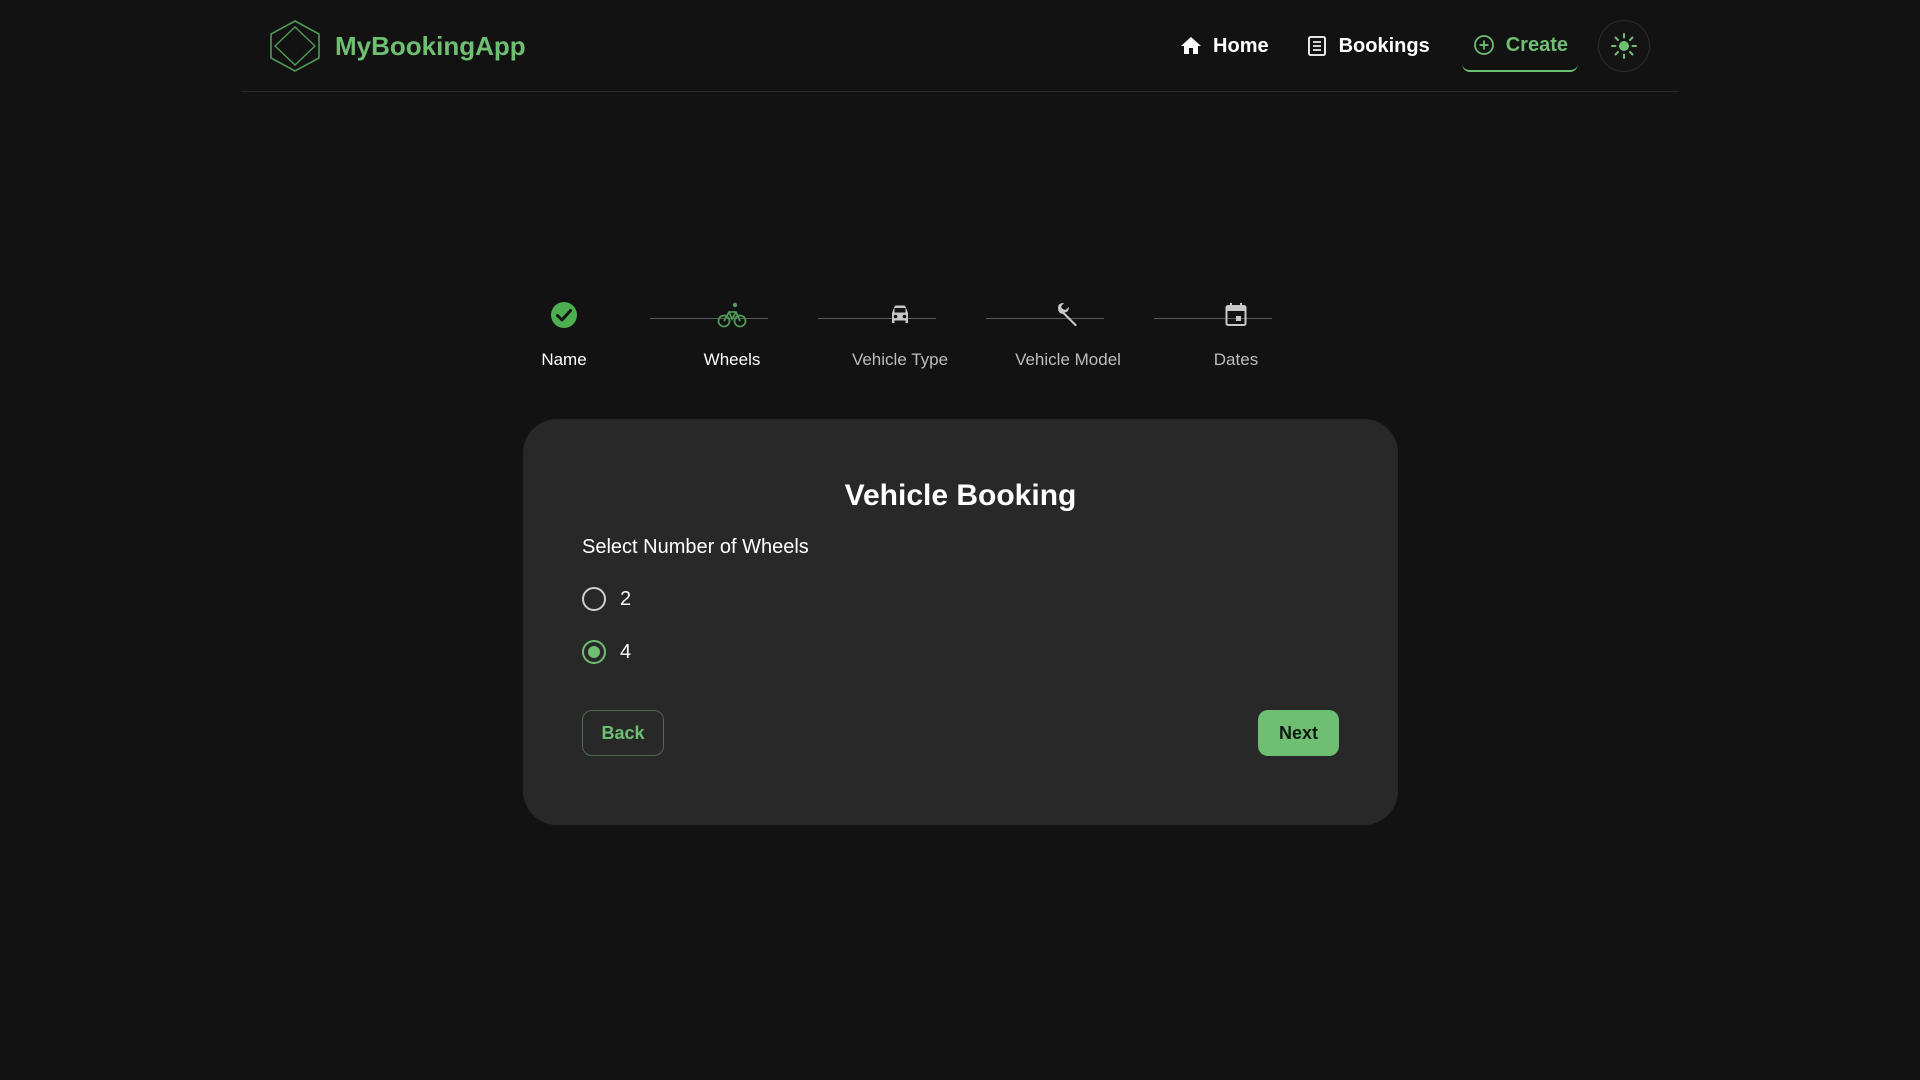 The image size is (1920, 1080). I want to click on car-icon, so click(900, 314).